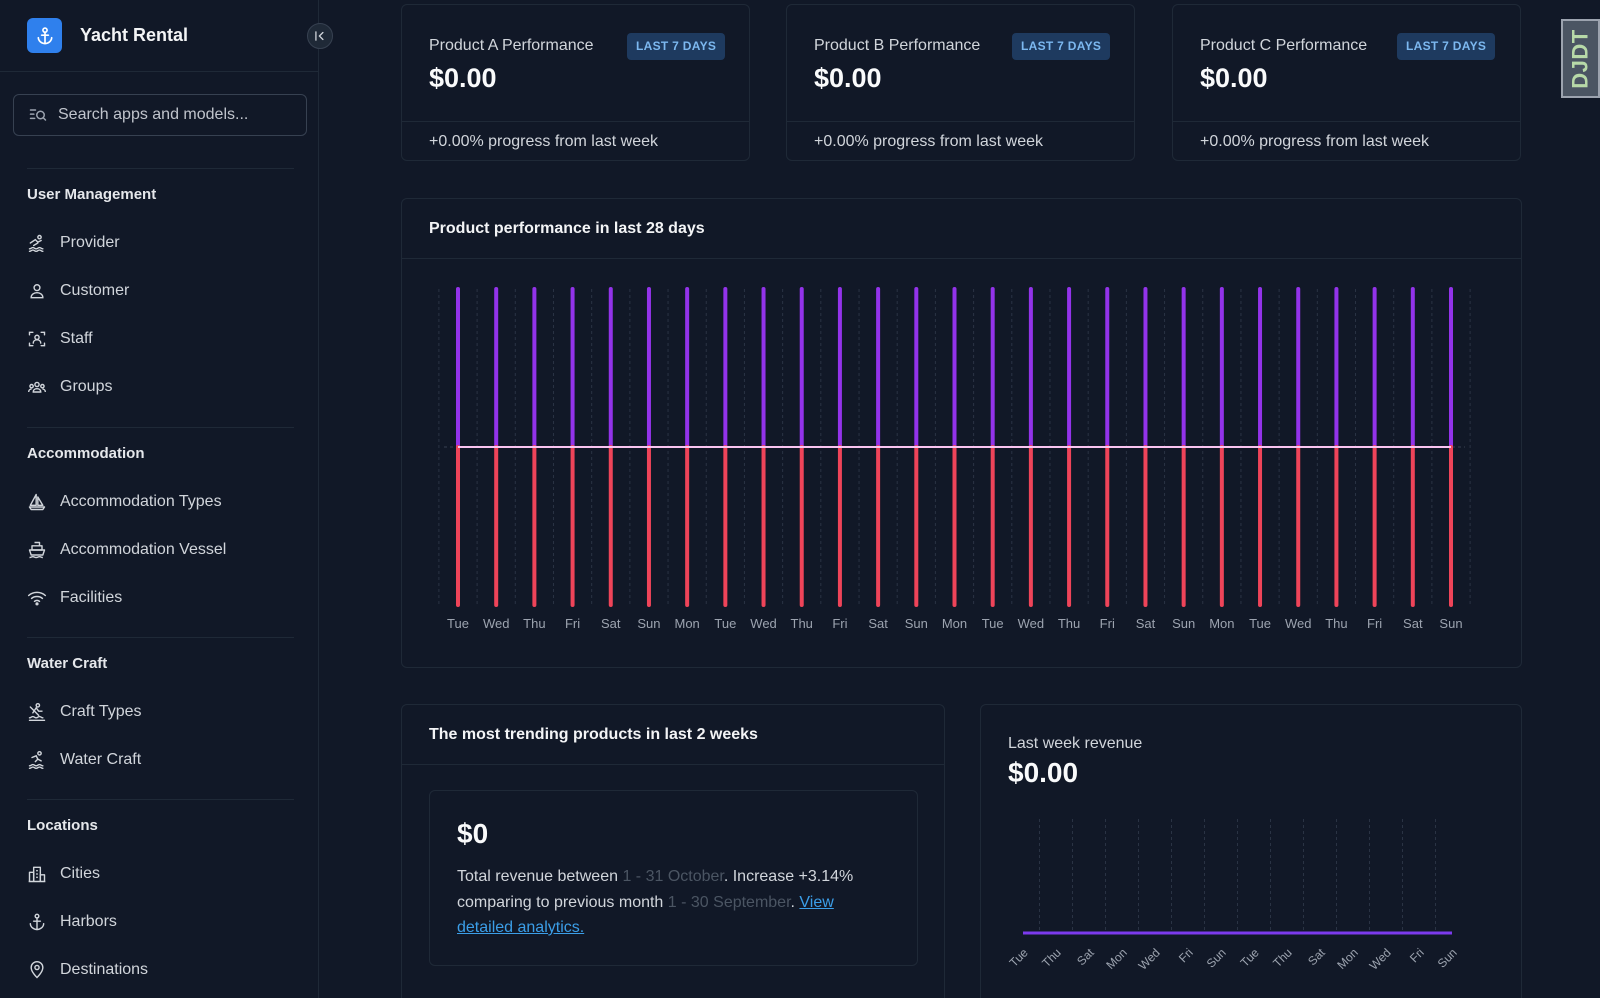 This screenshot has width=1600, height=998. What do you see at coordinates (37, 502) in the screenshot?
I see `sailboat-icon` at bounding box center [37, 502].